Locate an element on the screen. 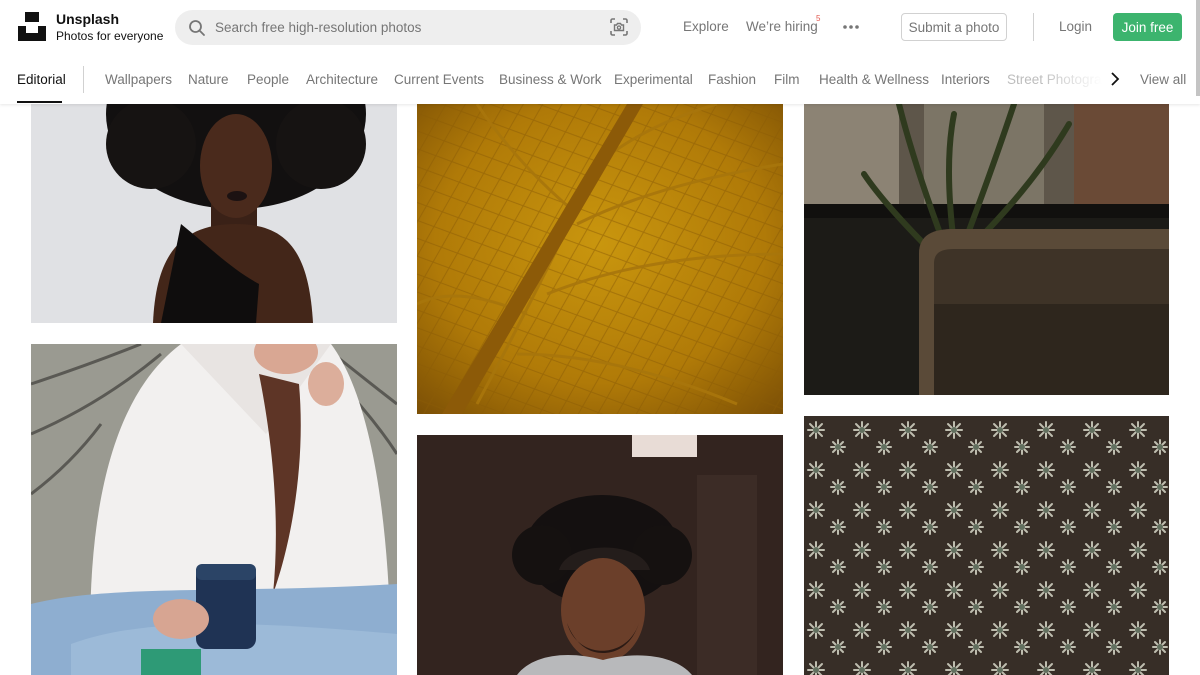  nav-hiring-link: We’re hiring is located at coordinates (782, 27).